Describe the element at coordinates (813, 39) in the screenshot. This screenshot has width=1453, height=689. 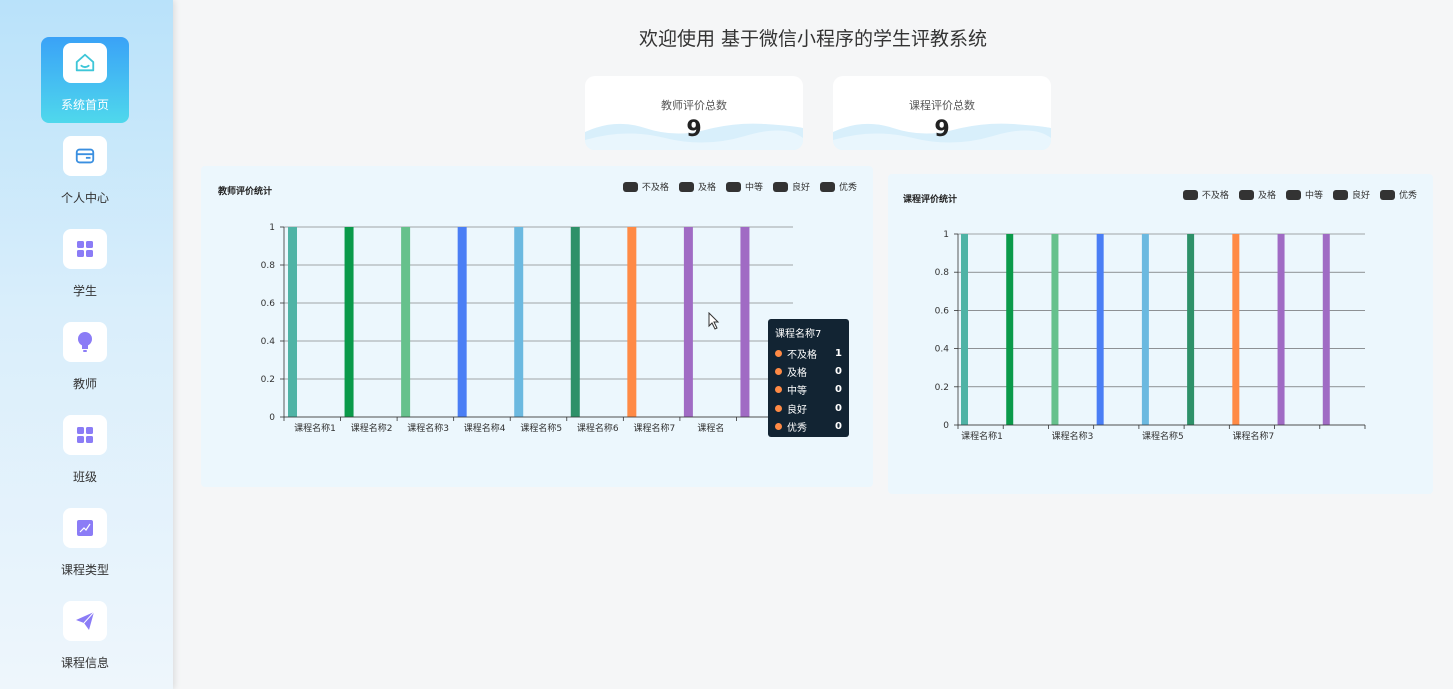
I see `page-title: 欢迎使用 基于微信小程序的学生评教系统` at that location.